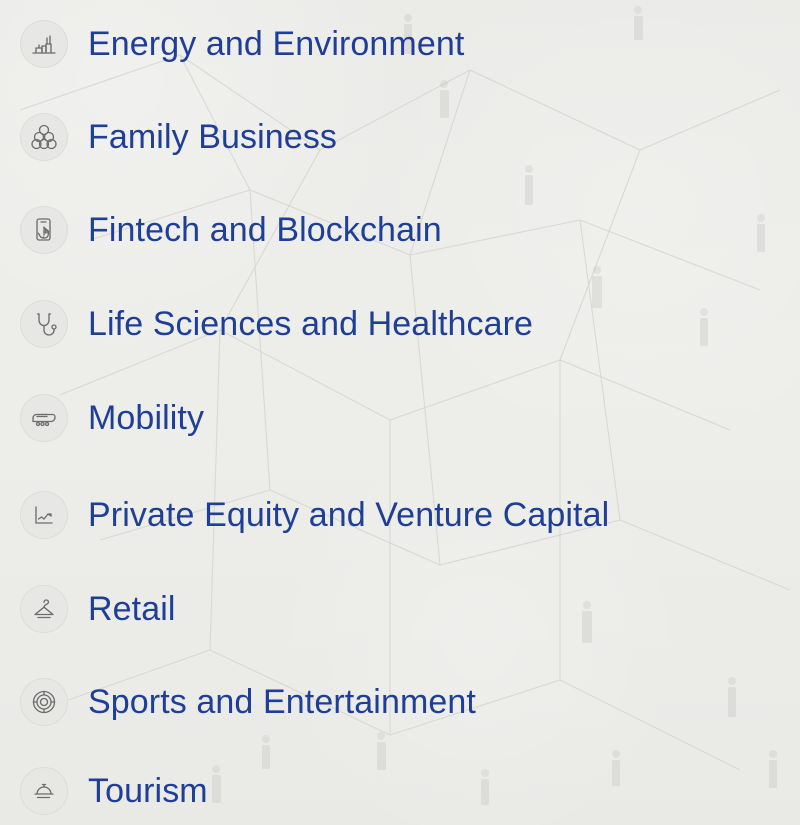 This screenshot has height=825, width=800. What do you see at coordinates (44, 609) in the screenshot?
I see `hanger-icon` at bounding box center [44, 609].